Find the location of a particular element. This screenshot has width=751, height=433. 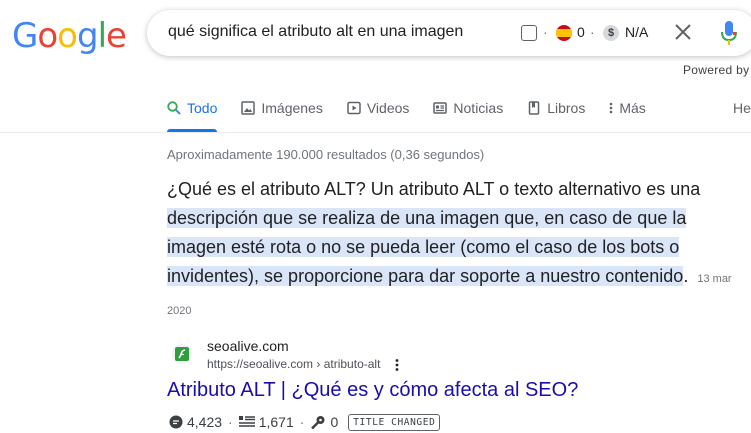

tab-imagenes: Imágenes is located at coordinates (282, 115).